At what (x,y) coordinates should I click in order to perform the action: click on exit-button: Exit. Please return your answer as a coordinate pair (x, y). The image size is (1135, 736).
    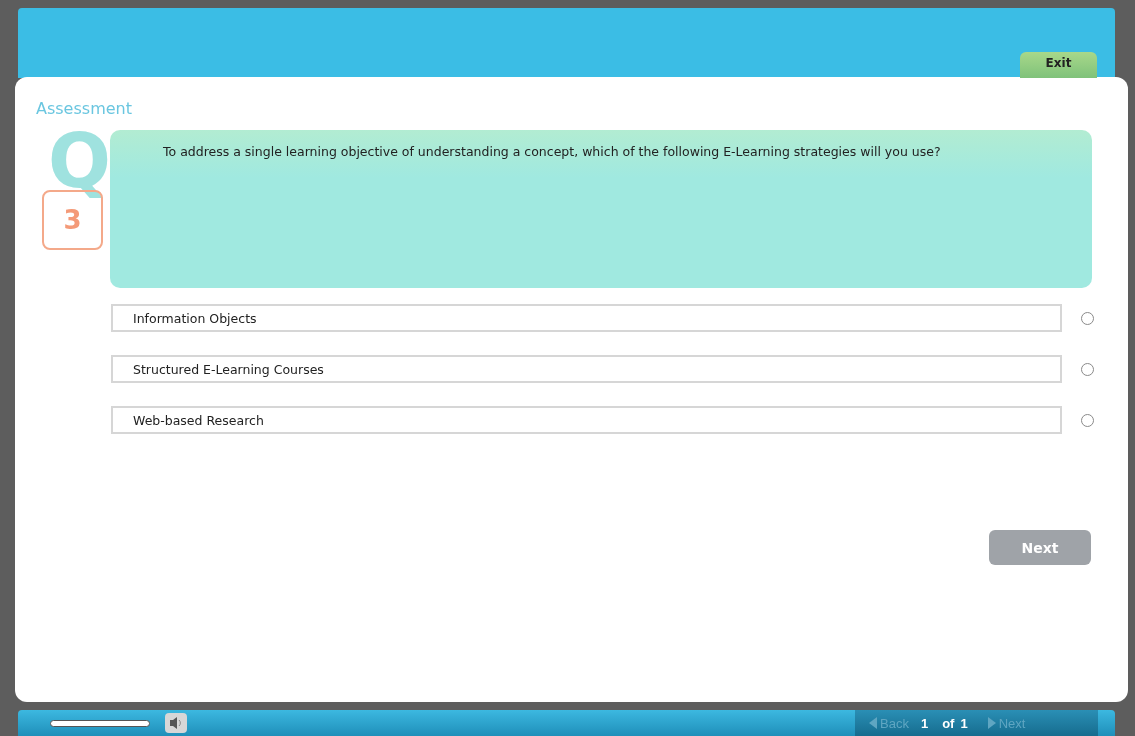
    Looking at the image, I should click on (1058, 65).